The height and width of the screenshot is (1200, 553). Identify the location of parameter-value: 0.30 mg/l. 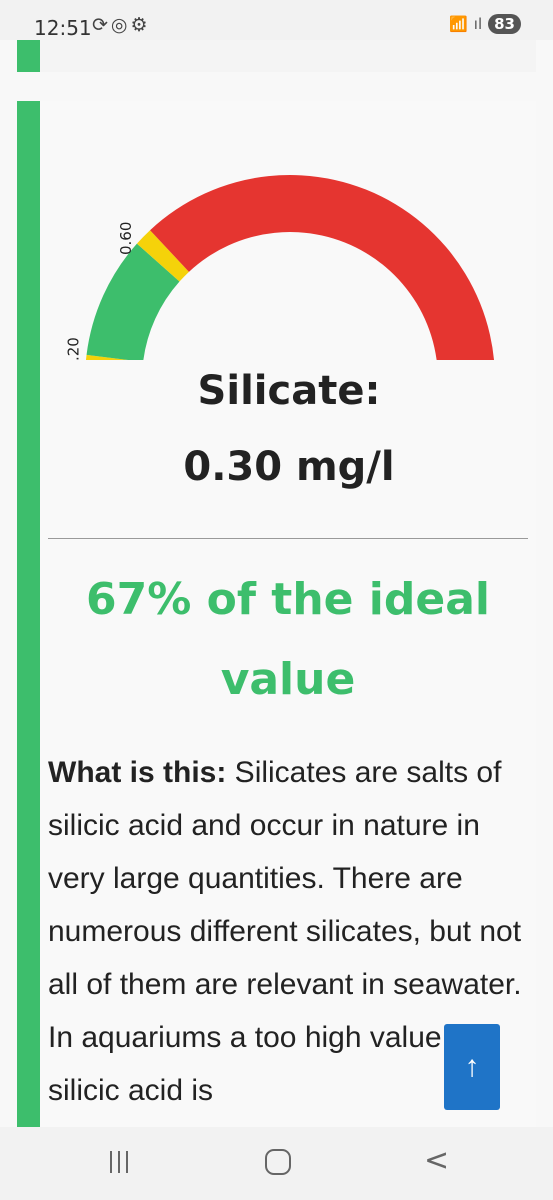
(289, 467).